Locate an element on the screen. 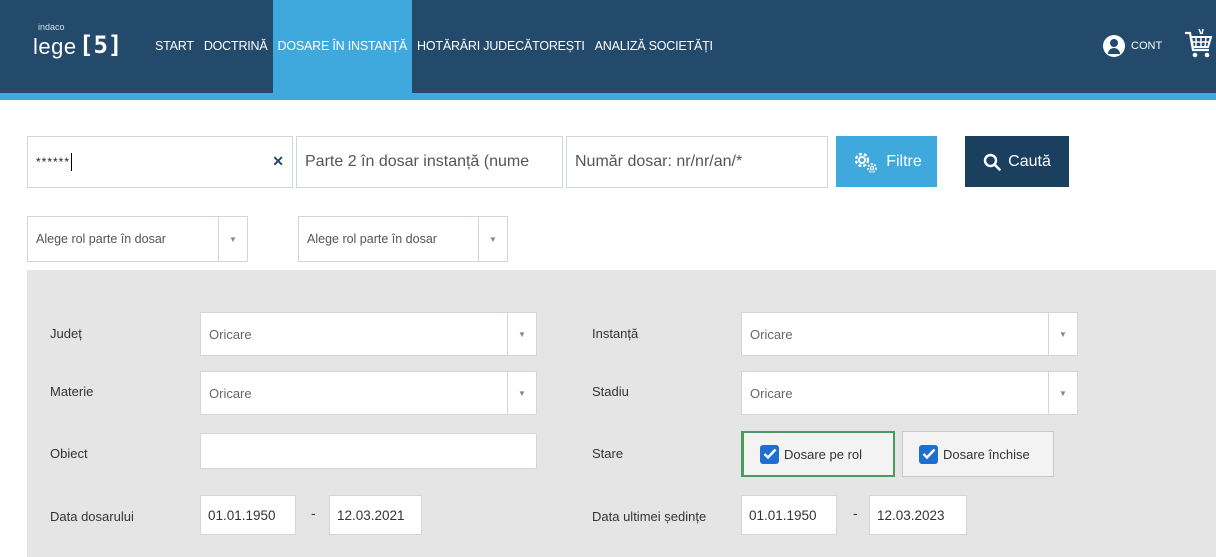  status-label: Stare is located at coordinates (608, 453).